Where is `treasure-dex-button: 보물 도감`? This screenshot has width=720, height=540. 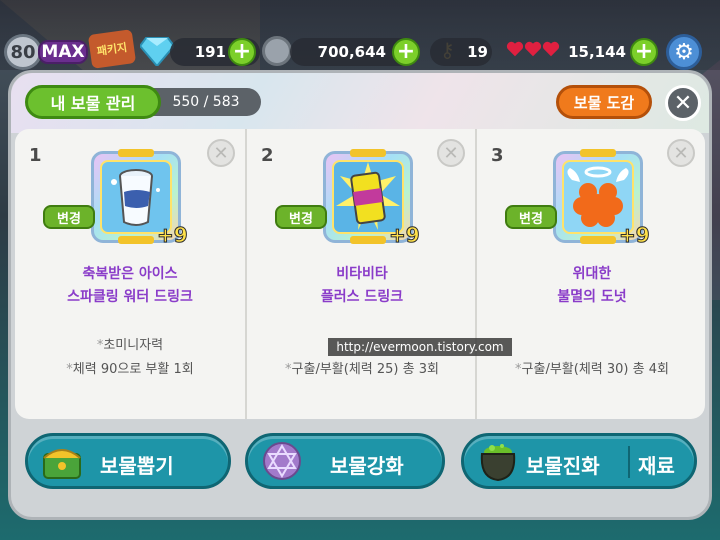 treasure-dex-button: 보물 도감 is located at coordinates (604, 102).